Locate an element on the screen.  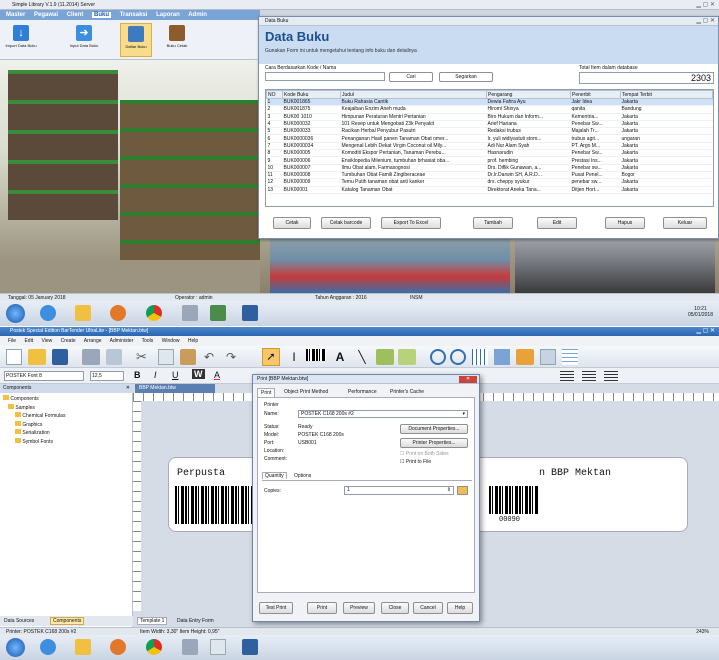
label-barcode-left is located at coordinates (215, 505).